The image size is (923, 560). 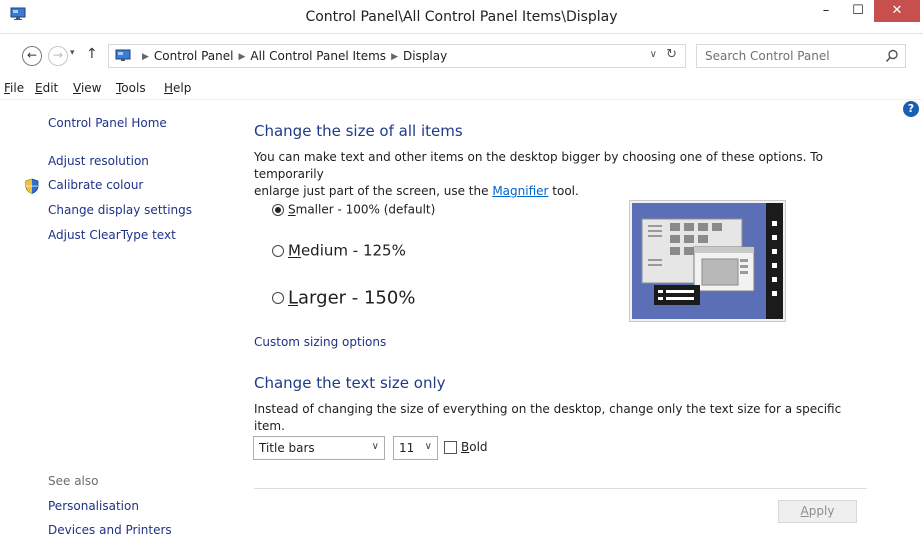 What do you see at coordinates (897, 11) in the screenshot?
I see `close-button: ✕` at bounding box center [897, 11].